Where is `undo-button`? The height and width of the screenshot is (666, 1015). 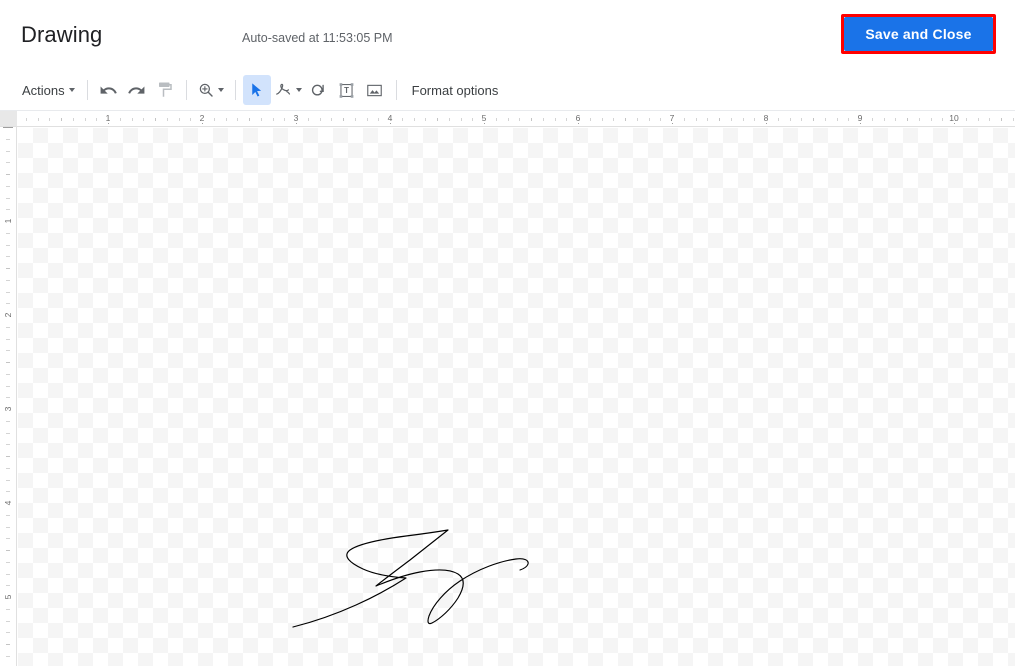
undo-button is located at coordinates (109, 90).